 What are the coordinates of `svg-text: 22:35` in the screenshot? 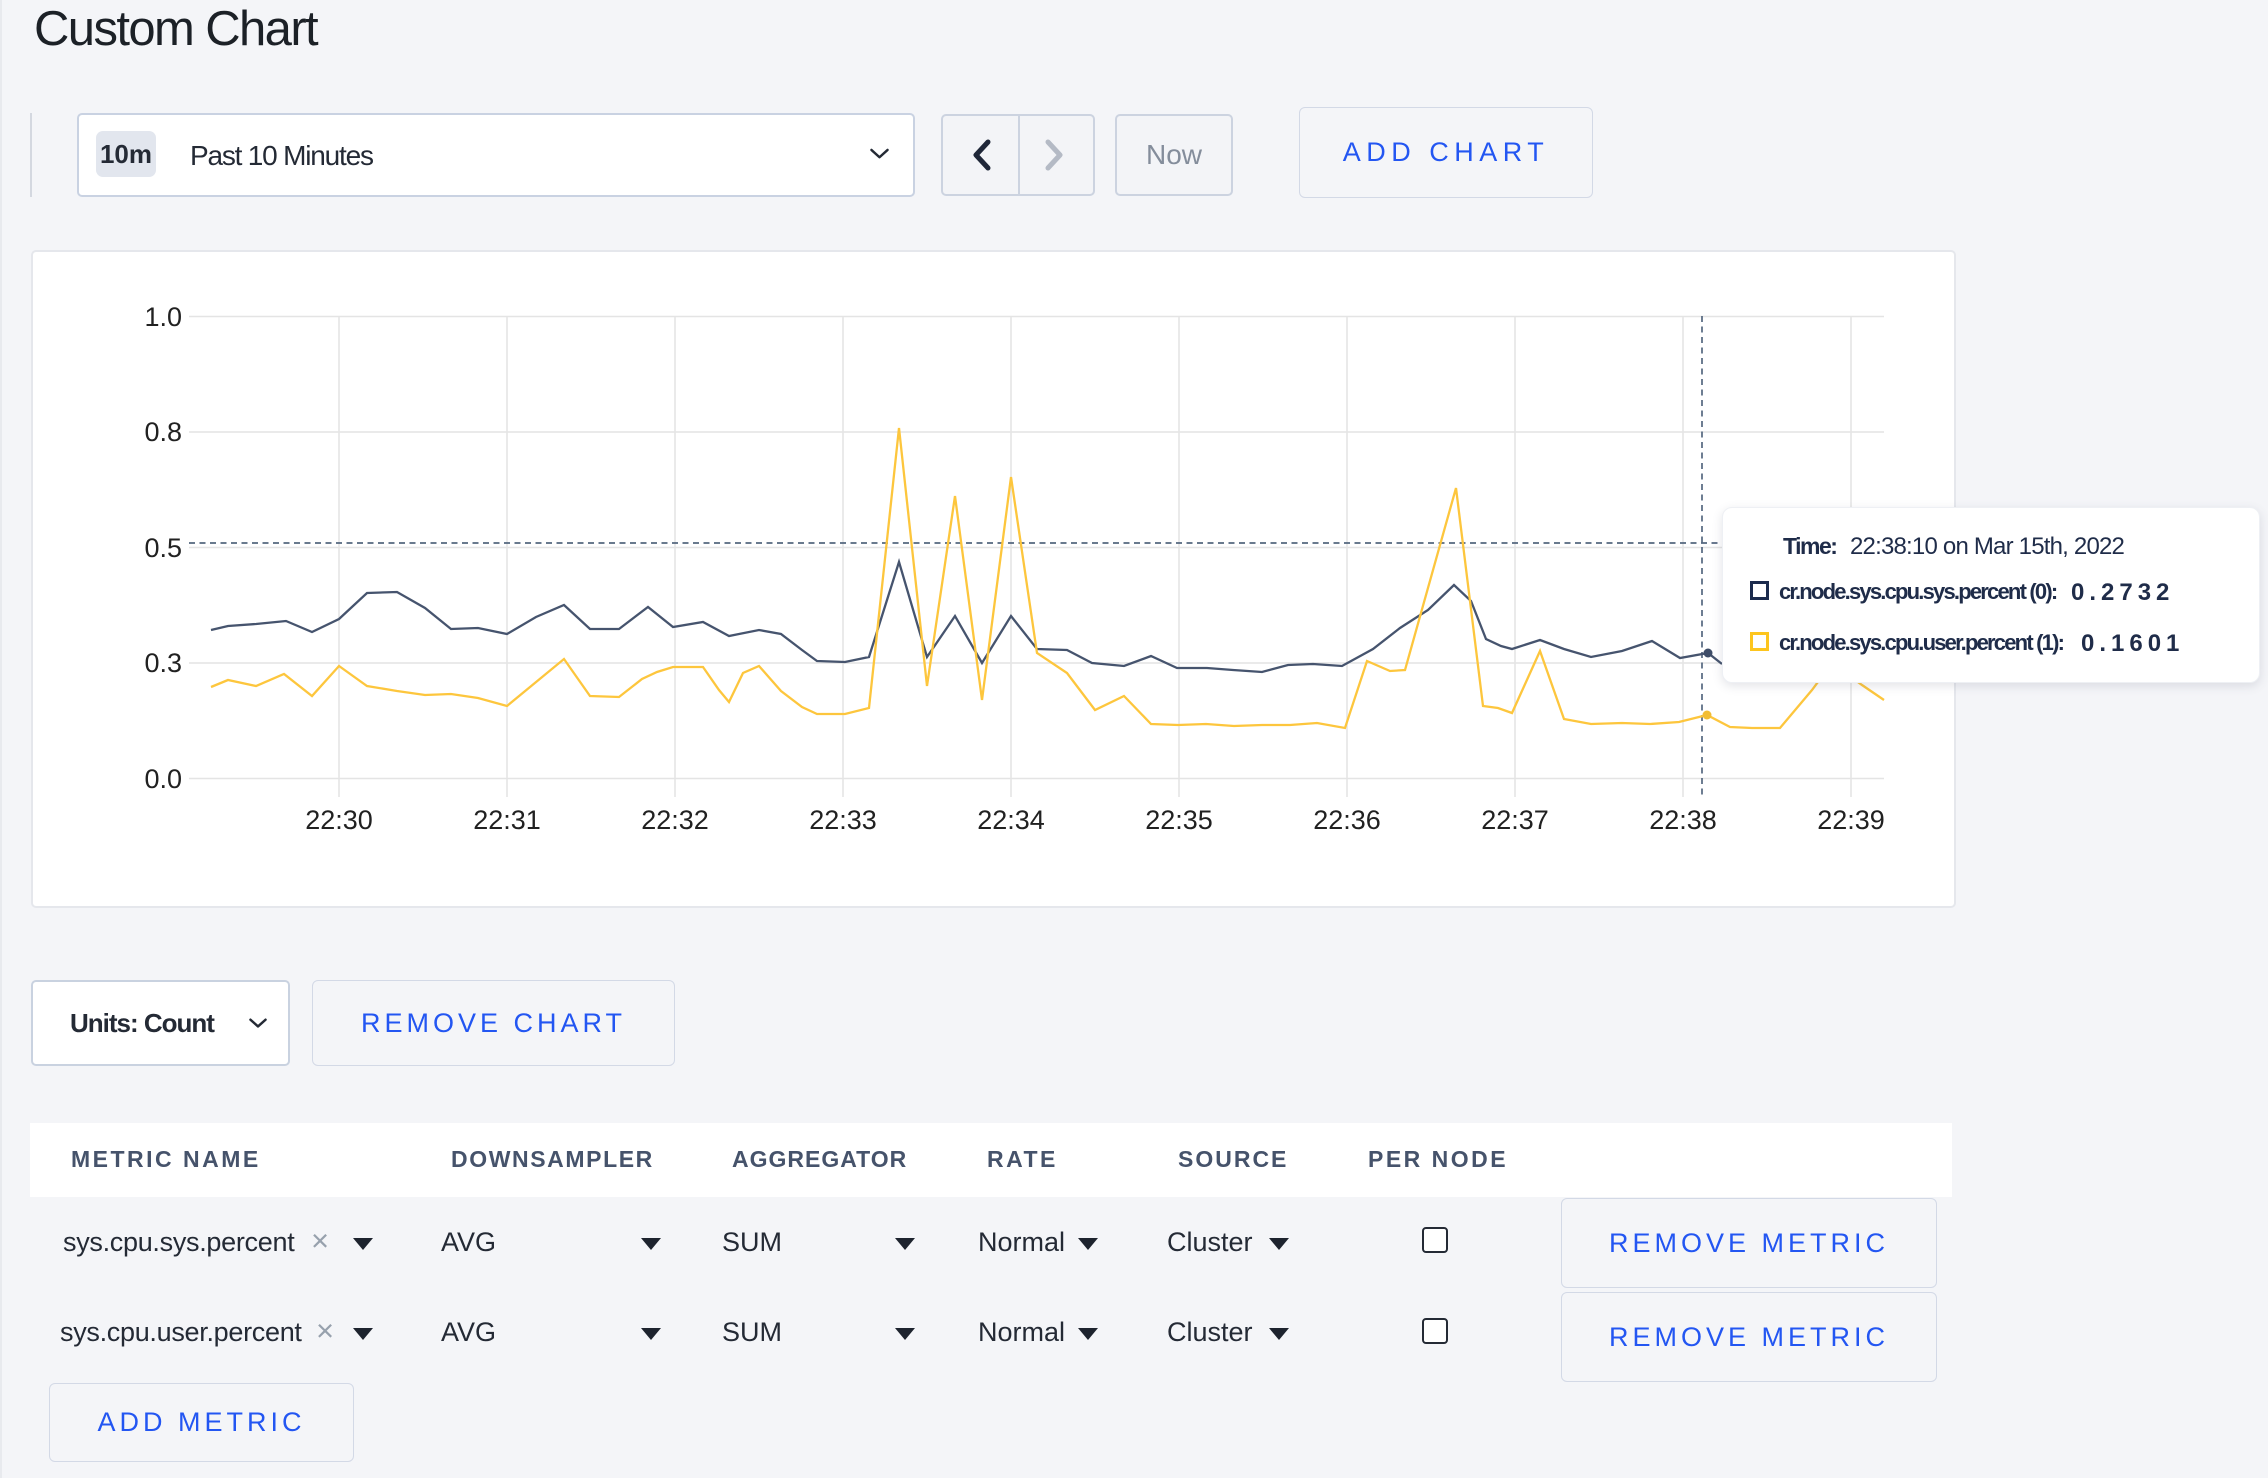 It's located at (1179, 820).